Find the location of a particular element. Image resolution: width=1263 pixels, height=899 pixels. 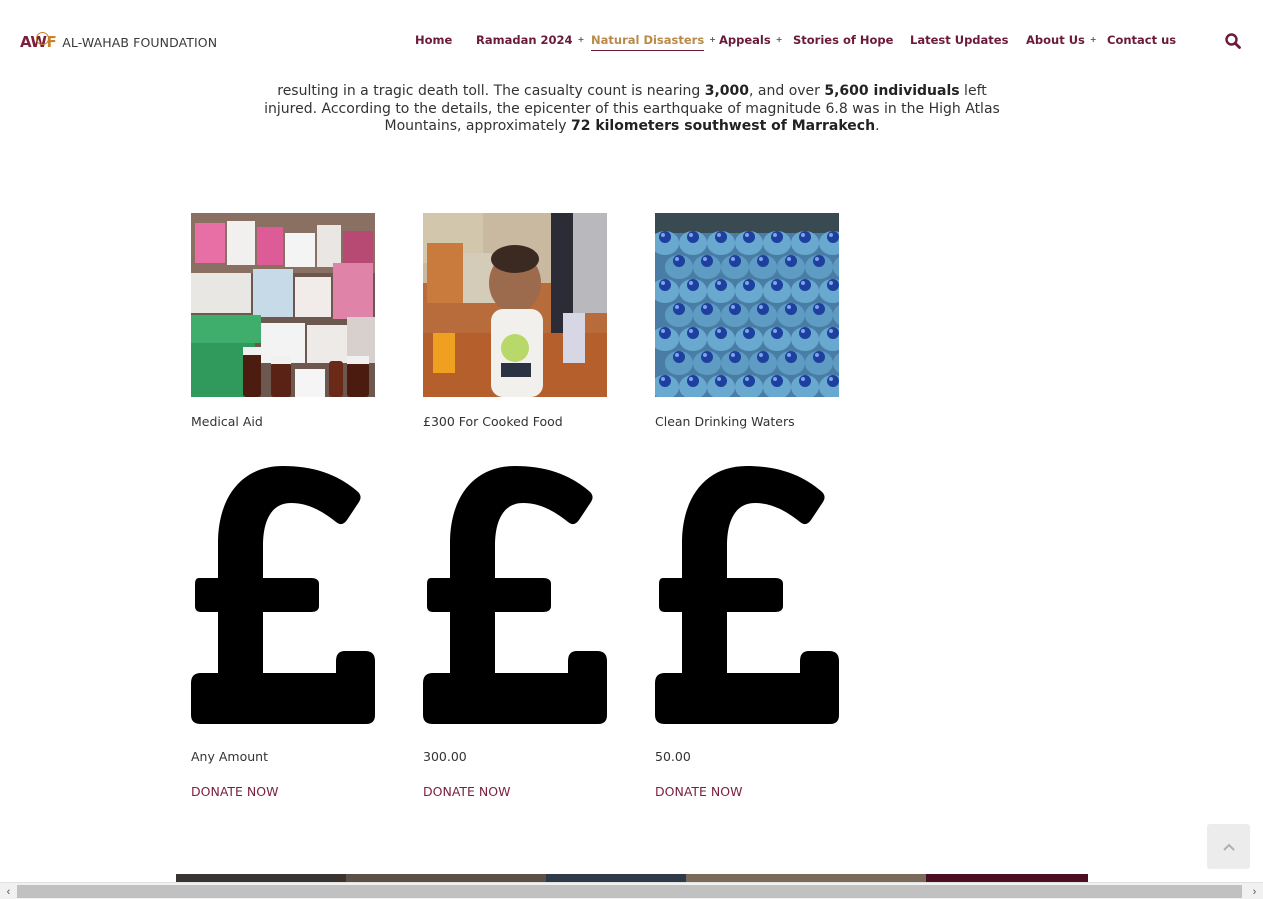

child-photo is located at coordinates (515, 305).